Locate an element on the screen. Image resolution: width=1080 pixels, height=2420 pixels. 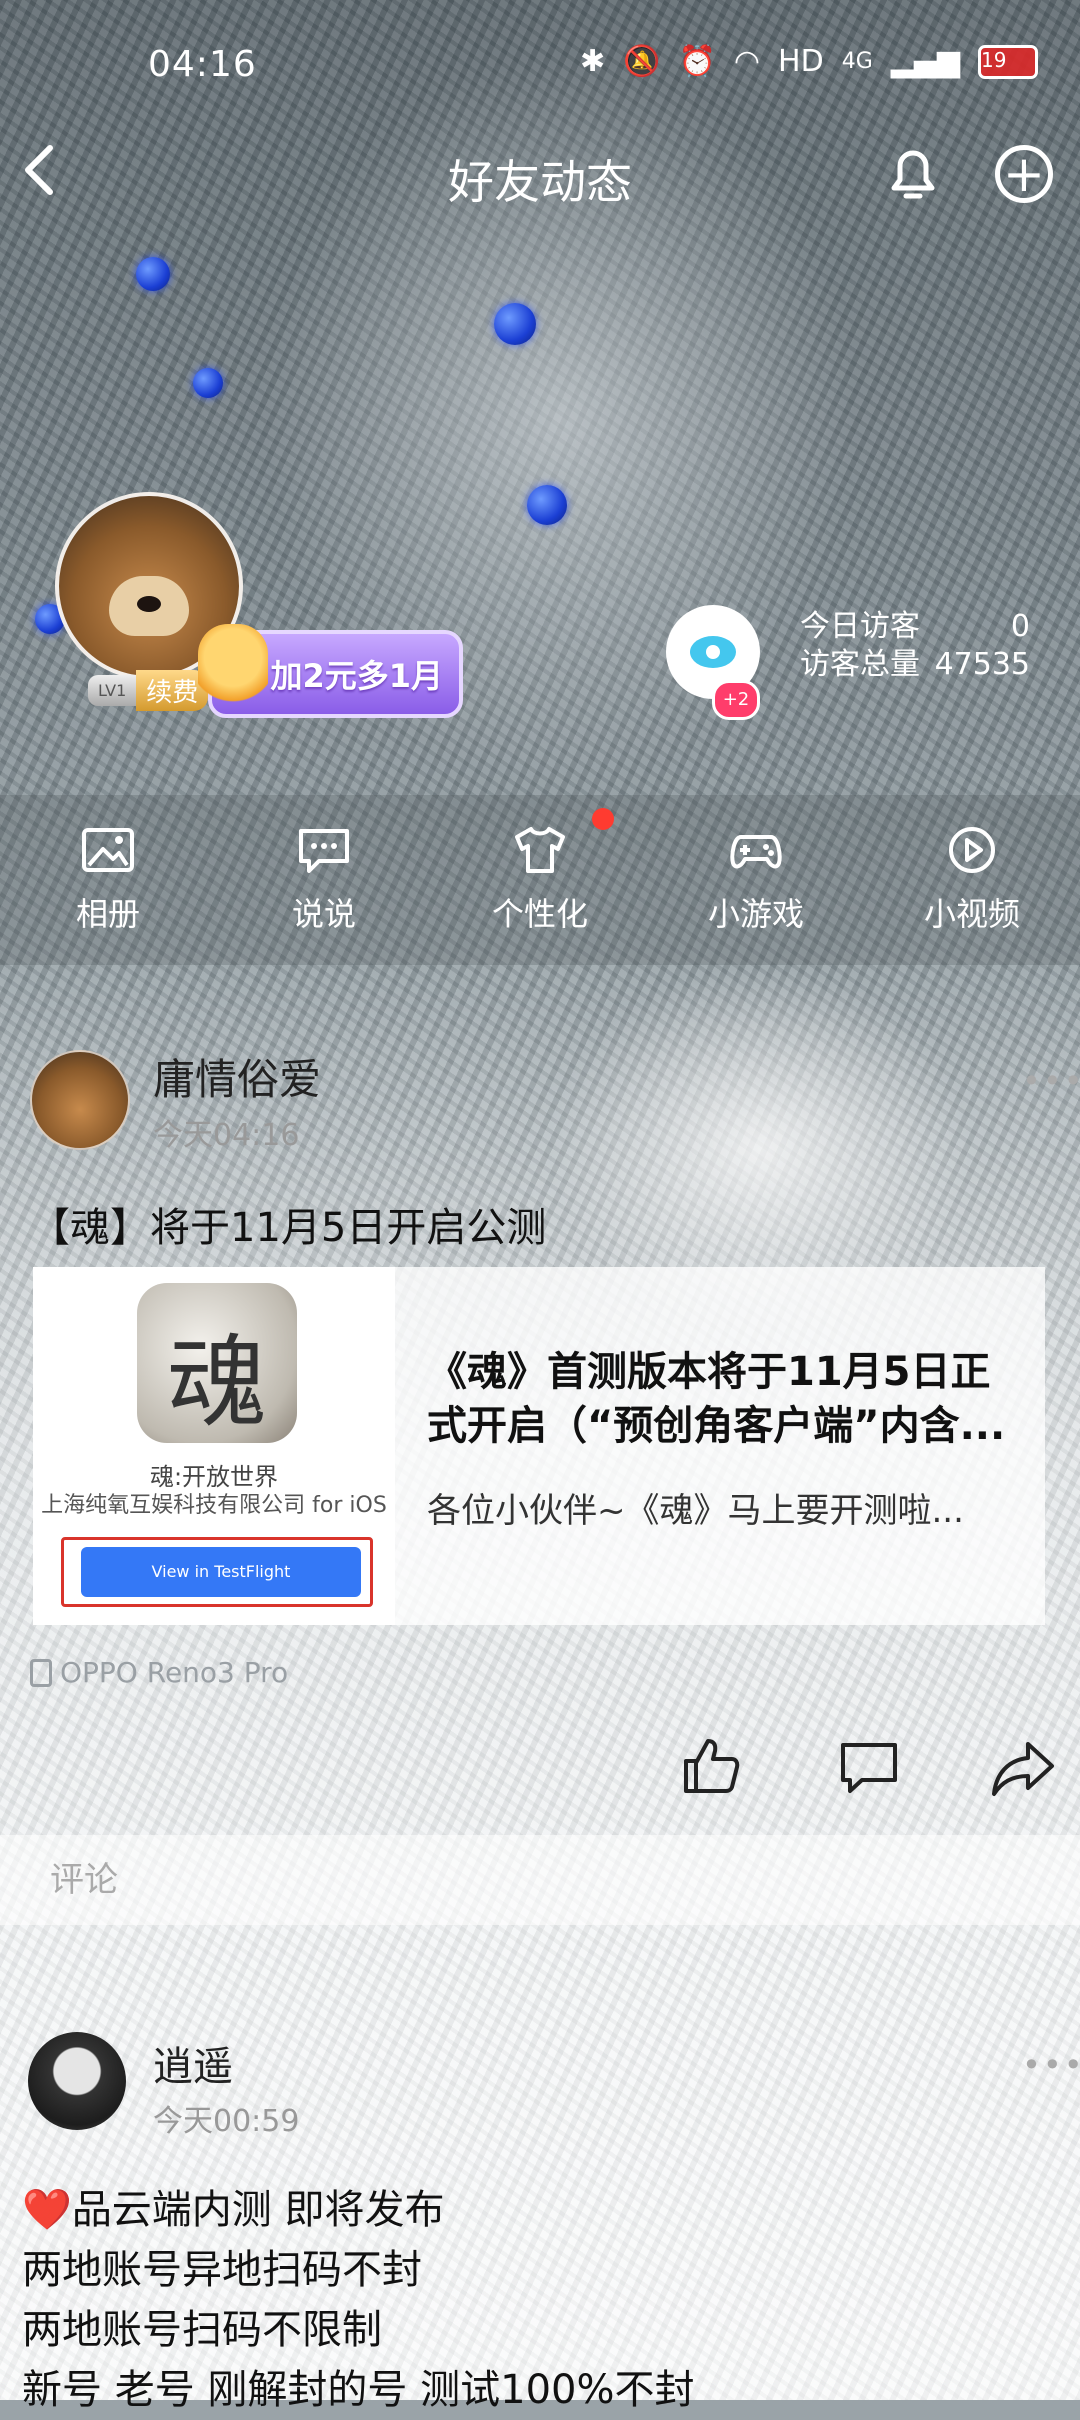
today-visitors-label: 今日访客 is located at coordinates (860, 626).